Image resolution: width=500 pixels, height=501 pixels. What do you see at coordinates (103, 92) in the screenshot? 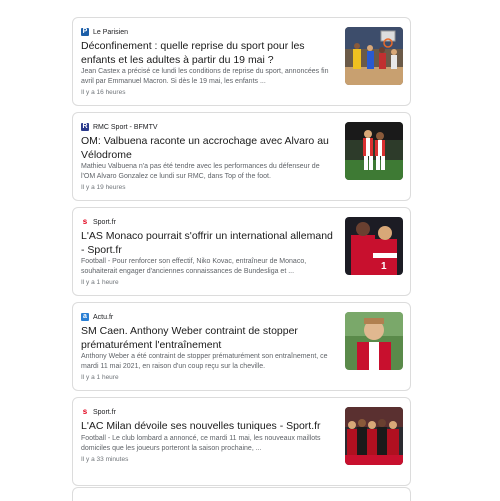
I see `article-time: Il y a 16 heures` at bounding box center [103, 92].